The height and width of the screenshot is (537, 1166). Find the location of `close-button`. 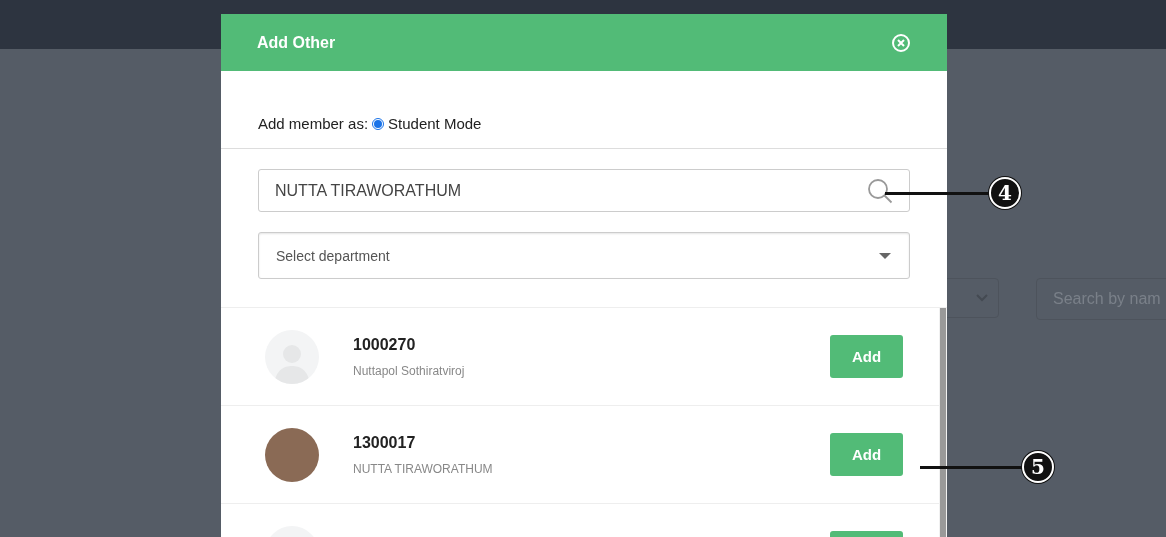

close-button is located at coordinates (901, 42).